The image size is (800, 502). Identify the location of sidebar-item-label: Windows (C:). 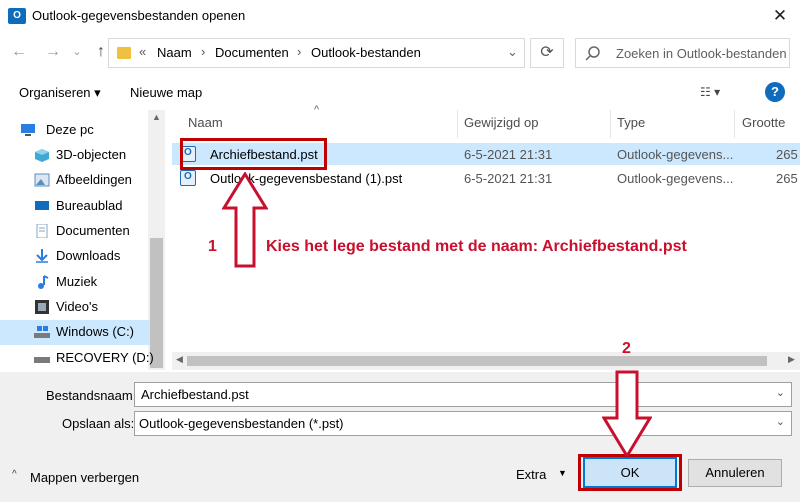
(95, 331).